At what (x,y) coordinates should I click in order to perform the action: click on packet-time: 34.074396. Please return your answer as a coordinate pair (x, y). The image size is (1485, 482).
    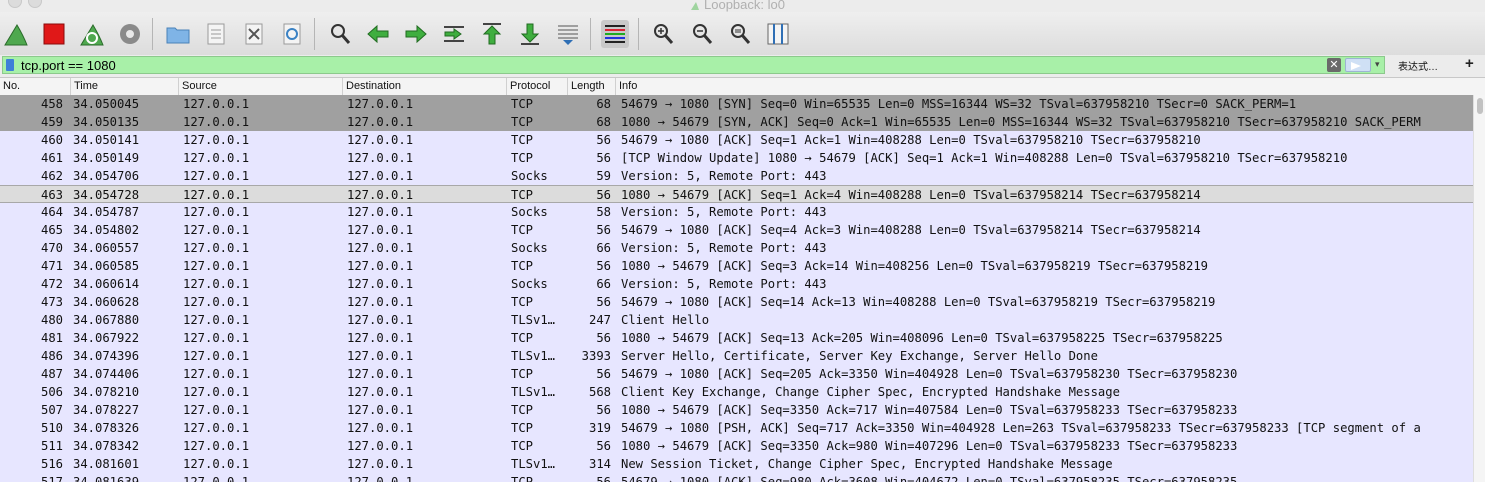
    Looking at the image, I should click on (106, 356).